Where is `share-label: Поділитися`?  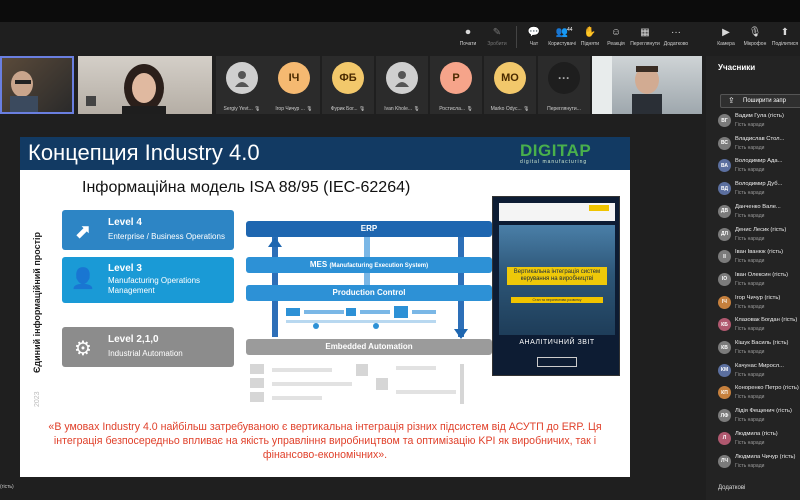 share-label: Поділитися is located at coordinates (785, 44).